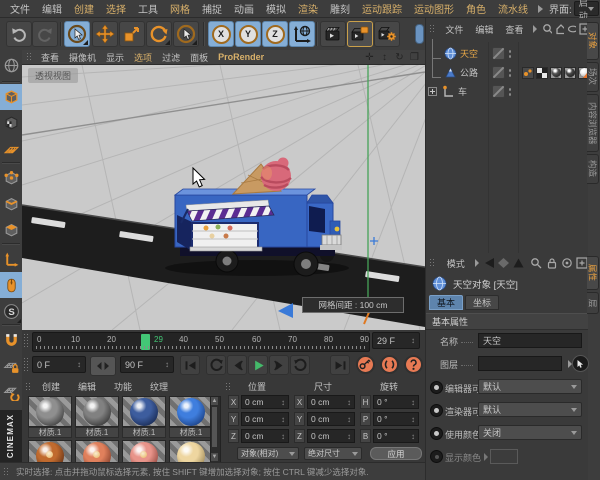 This screenshot has width=600, height=480. I want to click on menu-mesh: 网格, so click(180, 8).